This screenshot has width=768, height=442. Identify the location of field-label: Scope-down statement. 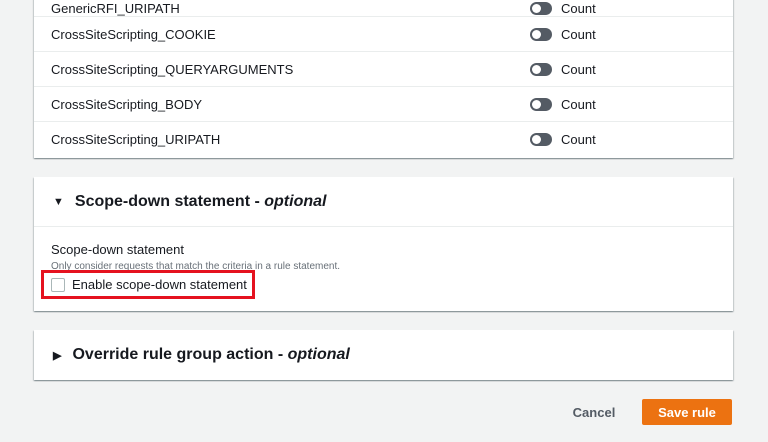
(117, 249).